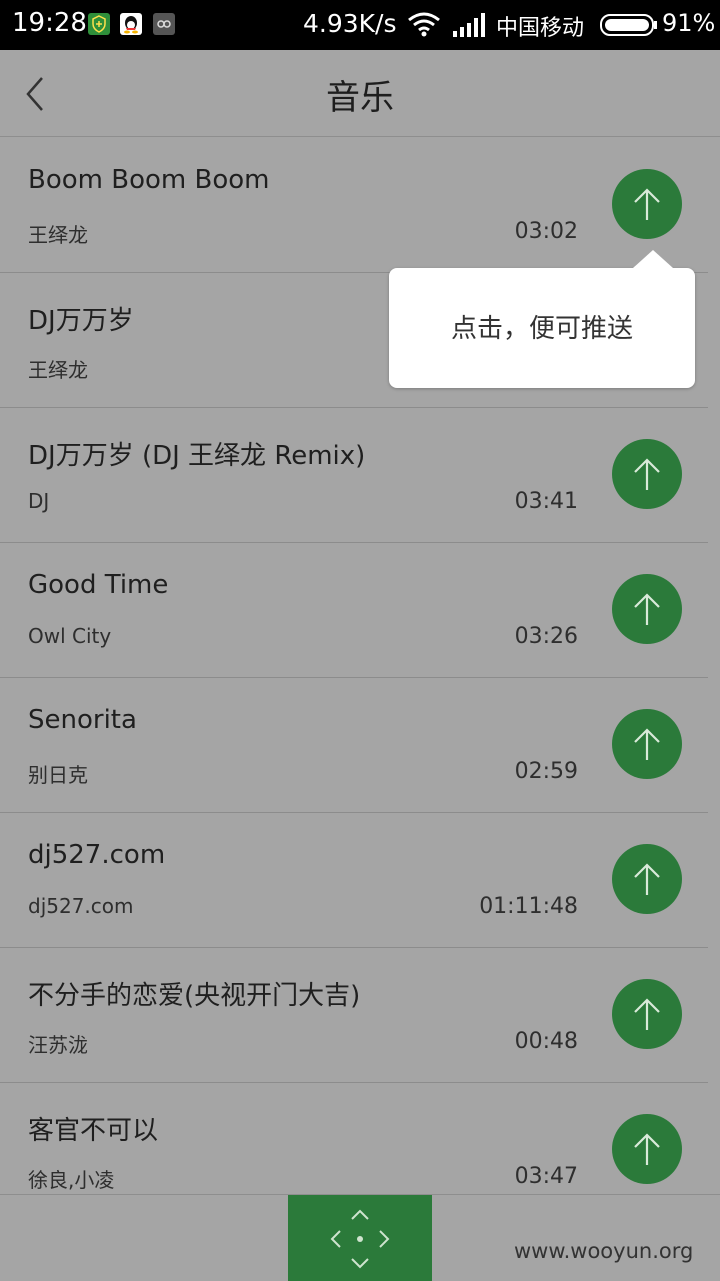  What do you see at coordinates (689, 23) in the screenshot?
I see `battery-percent: 91%` at bounding box center [689, 23].